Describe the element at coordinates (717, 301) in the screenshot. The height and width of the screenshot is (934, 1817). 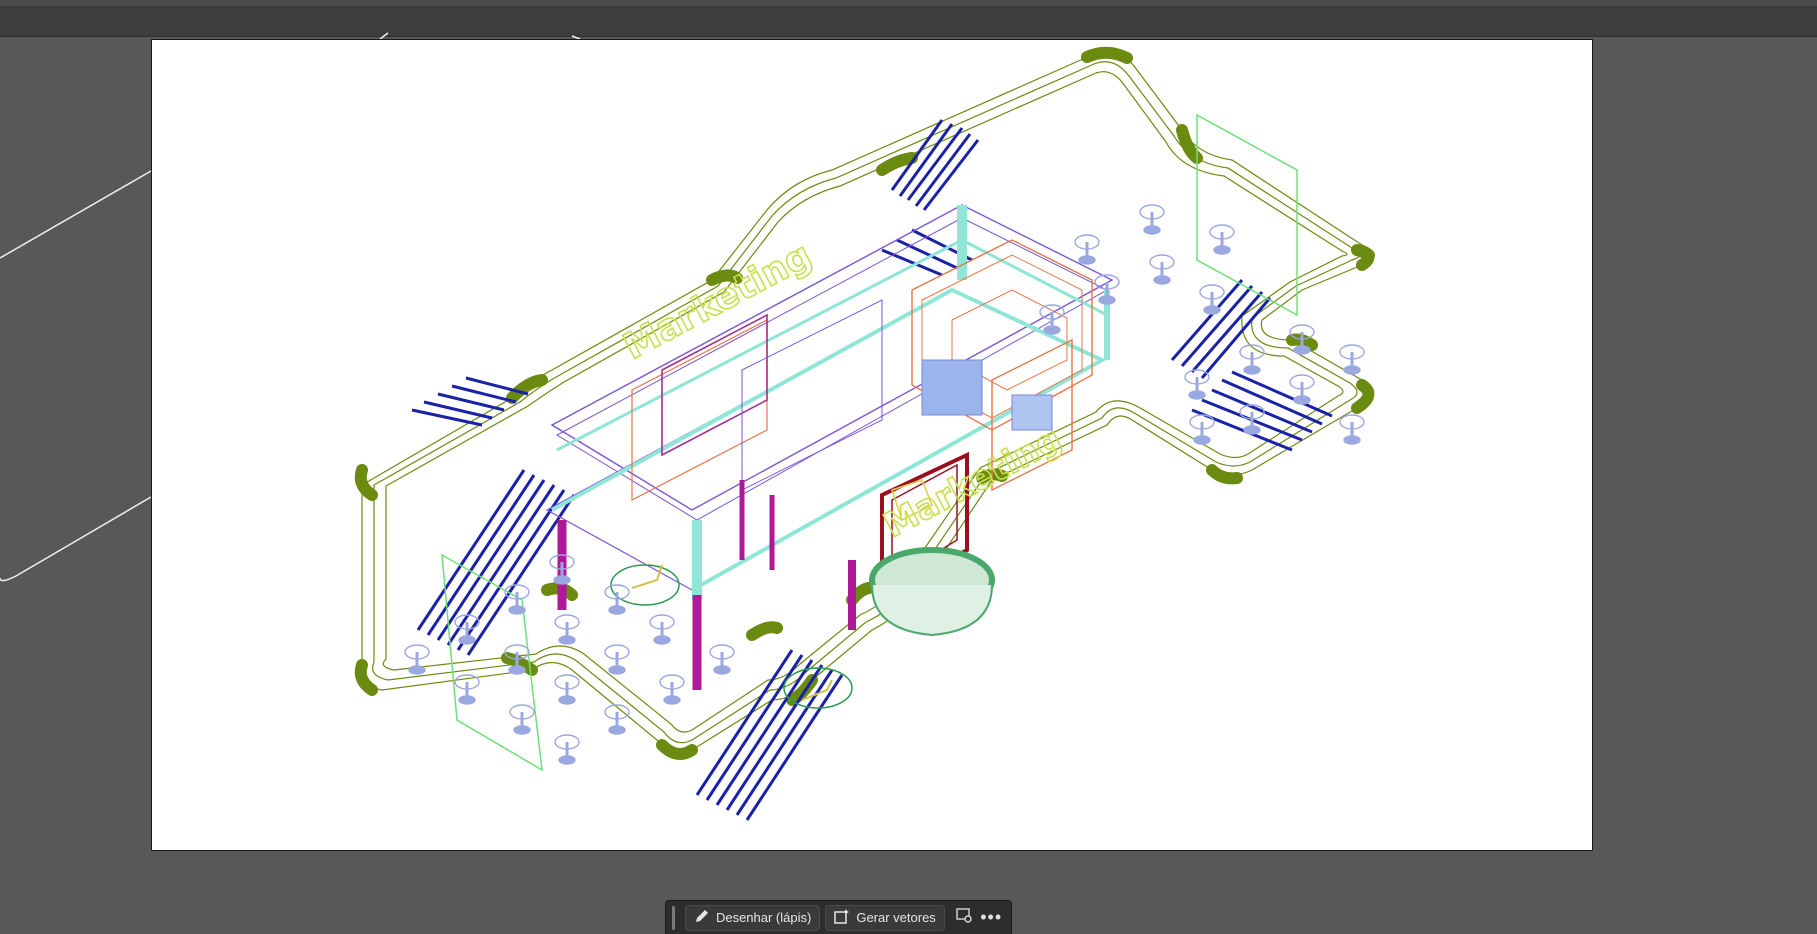
I see `sign-text-left: Marketing` at that location.